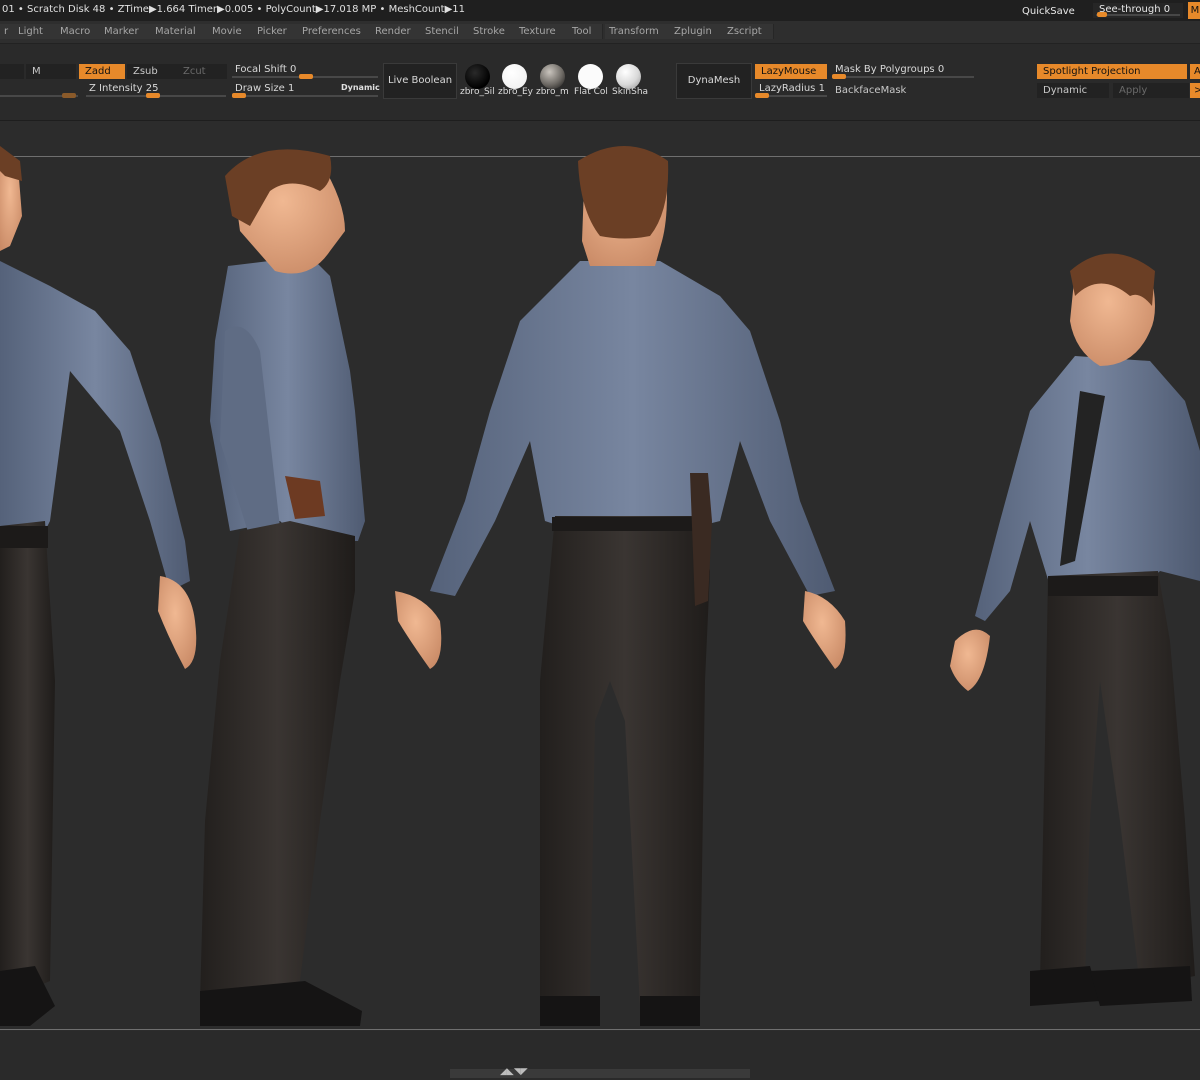  I want to click on menu-item-preferences: Preferences, so click(335, 31).